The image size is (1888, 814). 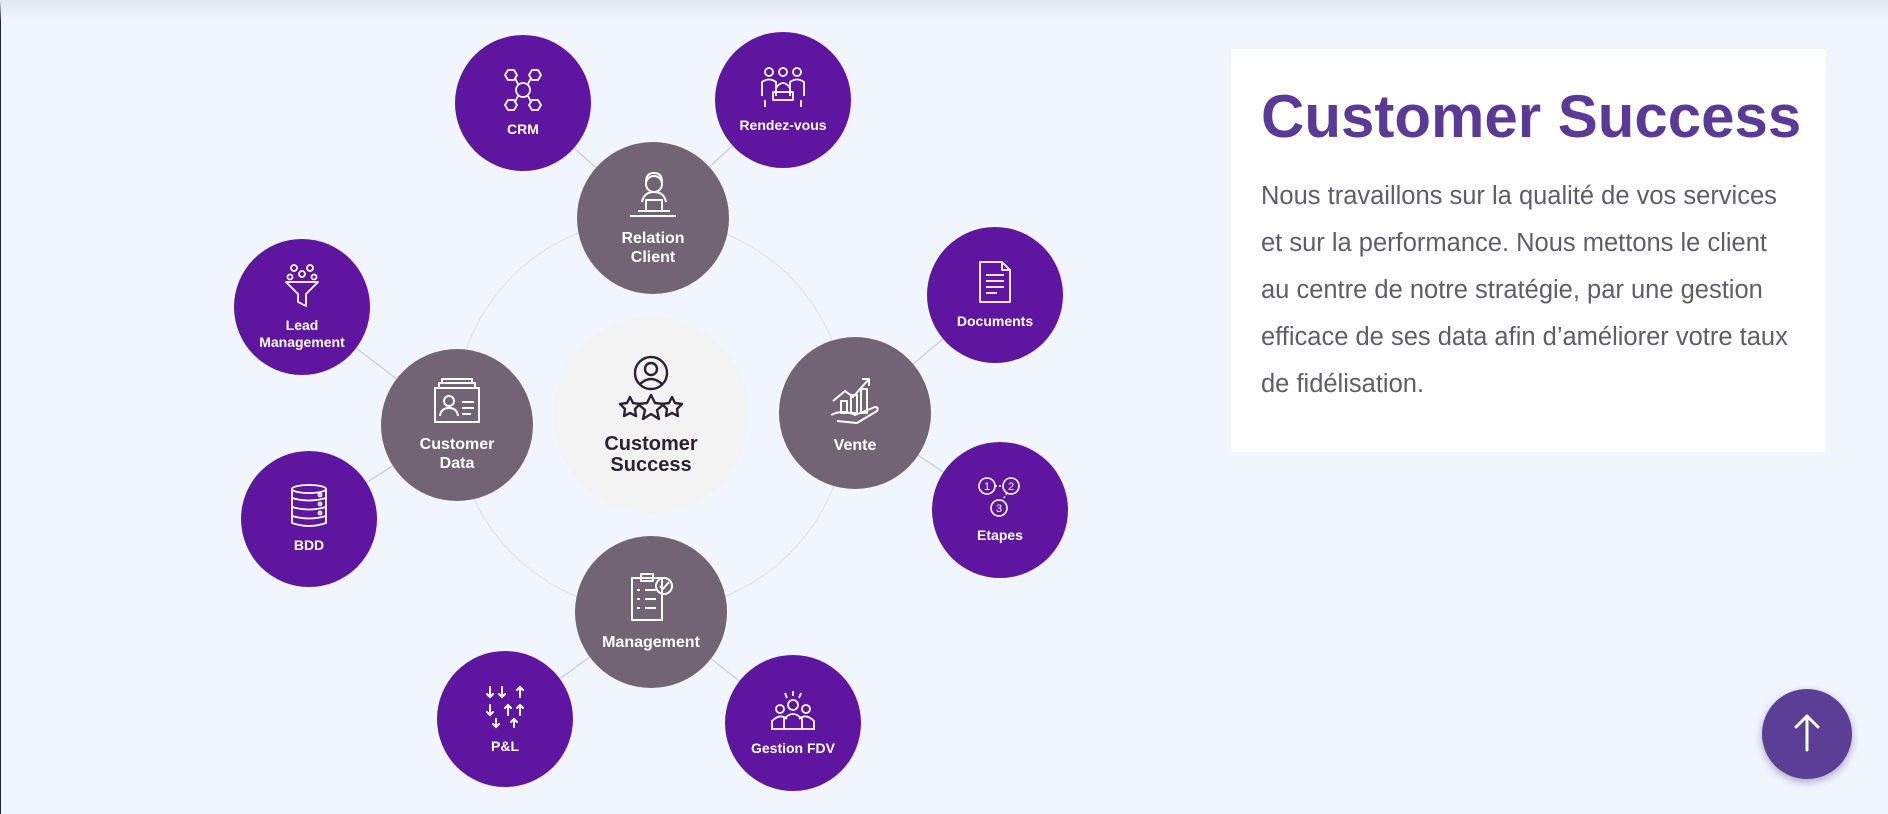 What do you see at coordinates (302, 288) in the screenshot?
I see `funnel-icon` at bounding box center [302, 288].